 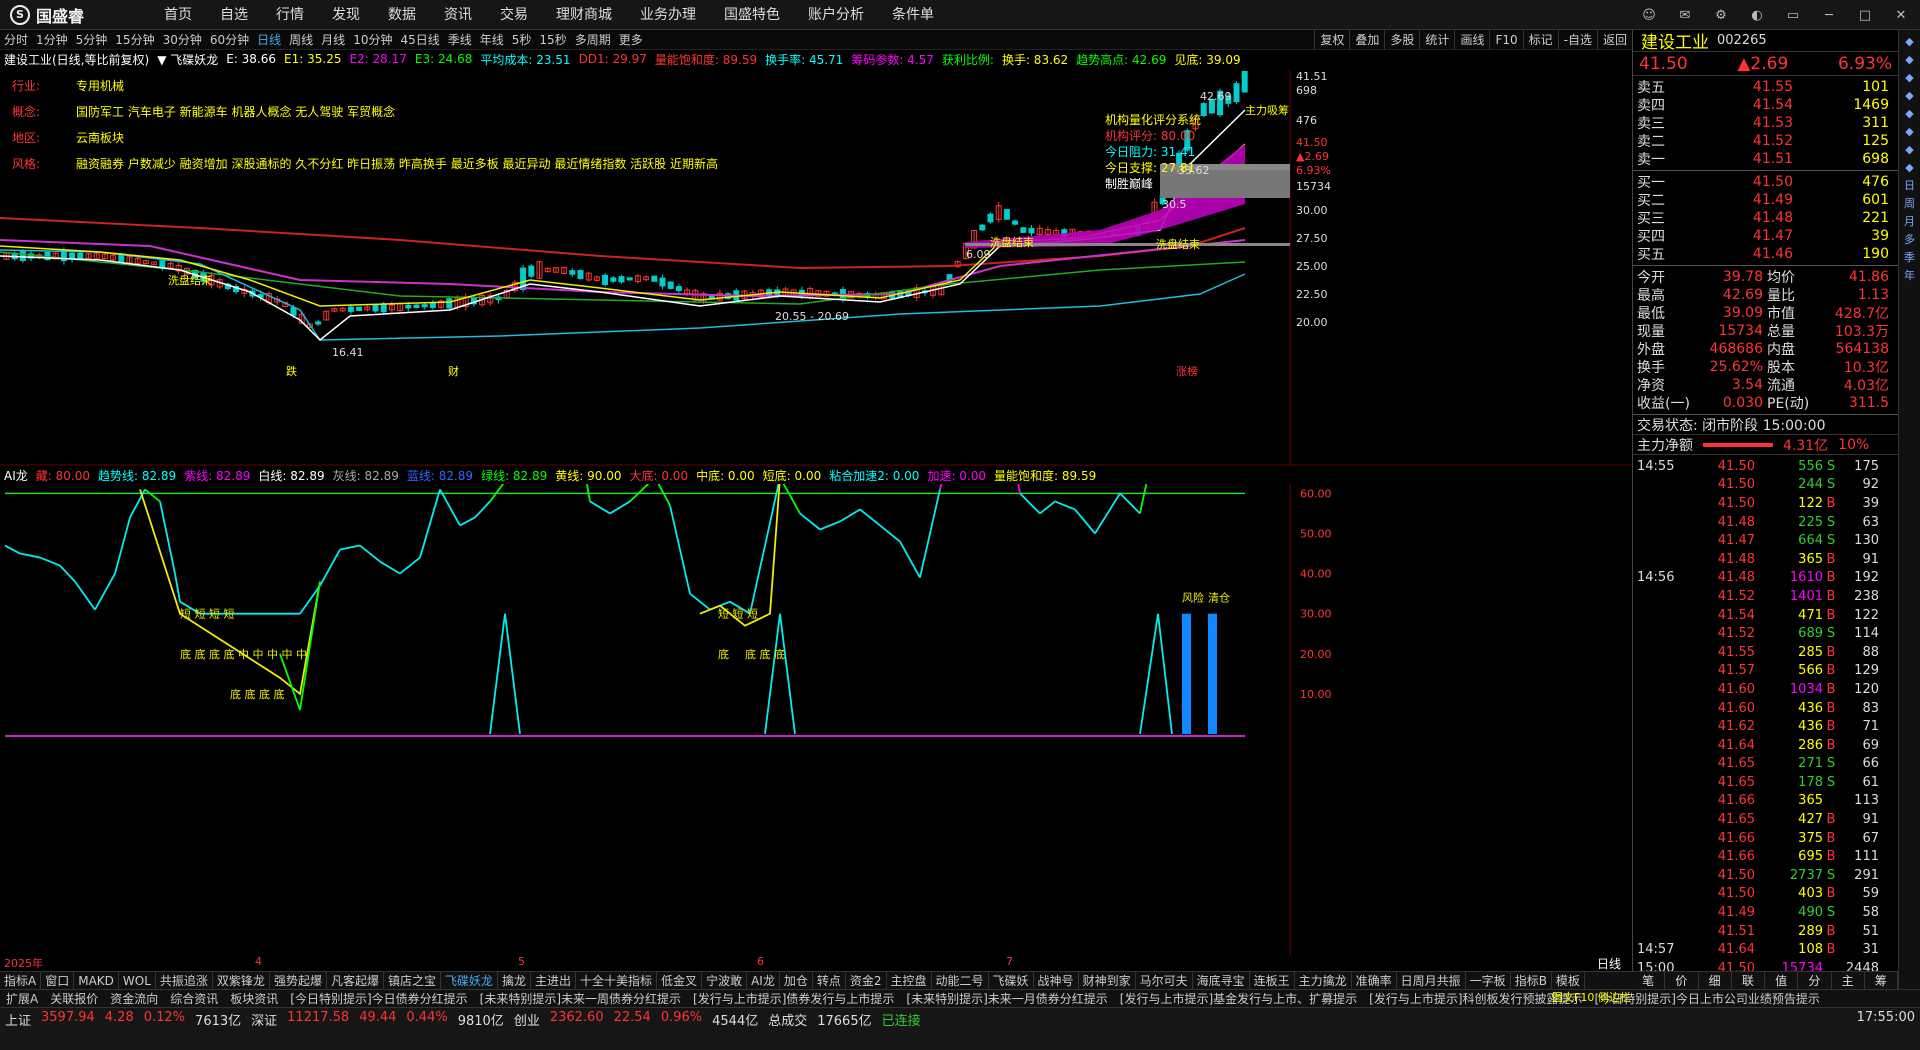 I want to click on indicator-tab: 十全十美指标, so click(x=617, y=980).